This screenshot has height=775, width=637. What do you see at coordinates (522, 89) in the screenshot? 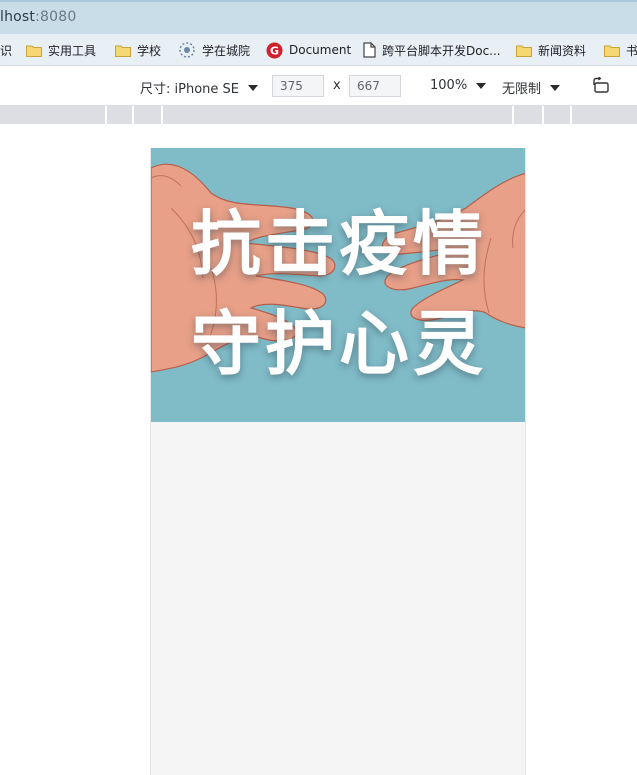
I see `throttle-label: 无限制` at bounding box center [522, 89].